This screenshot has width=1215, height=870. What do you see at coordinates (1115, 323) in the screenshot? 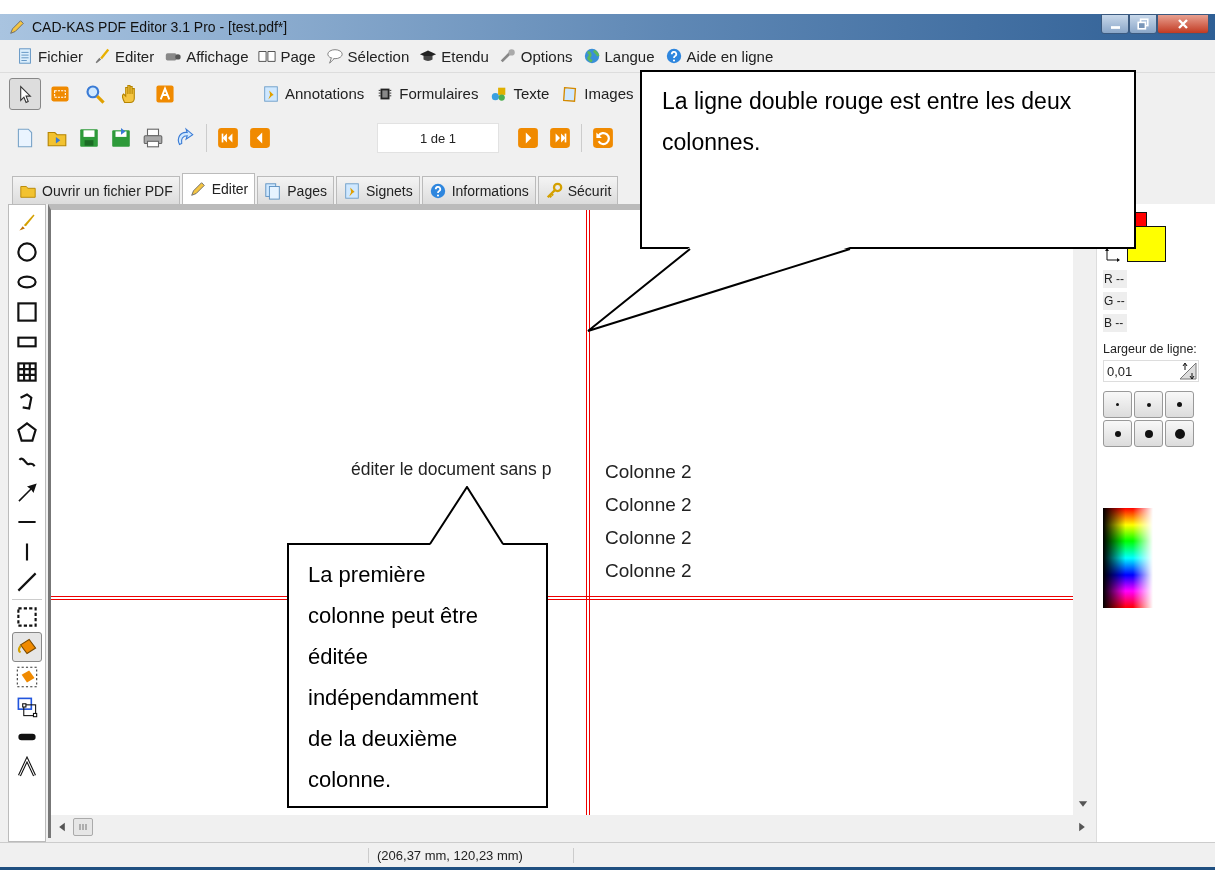
I see `channel-label: B --` at bounding box center [1115, 323].